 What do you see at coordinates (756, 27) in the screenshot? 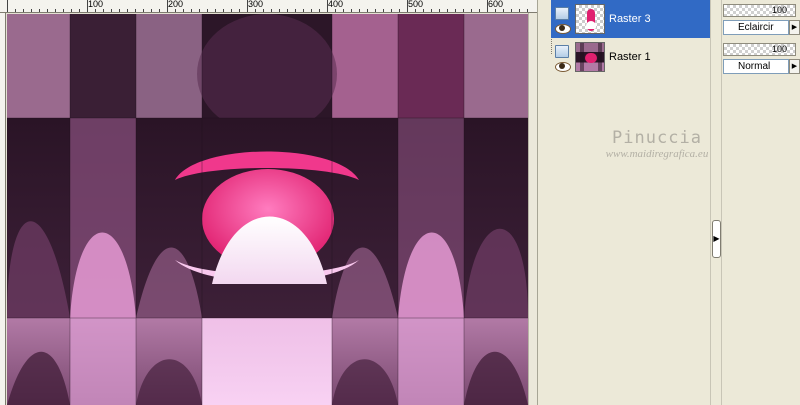
I see `blend-mode-value: Eclaircir` at bounding box center [756, 27].